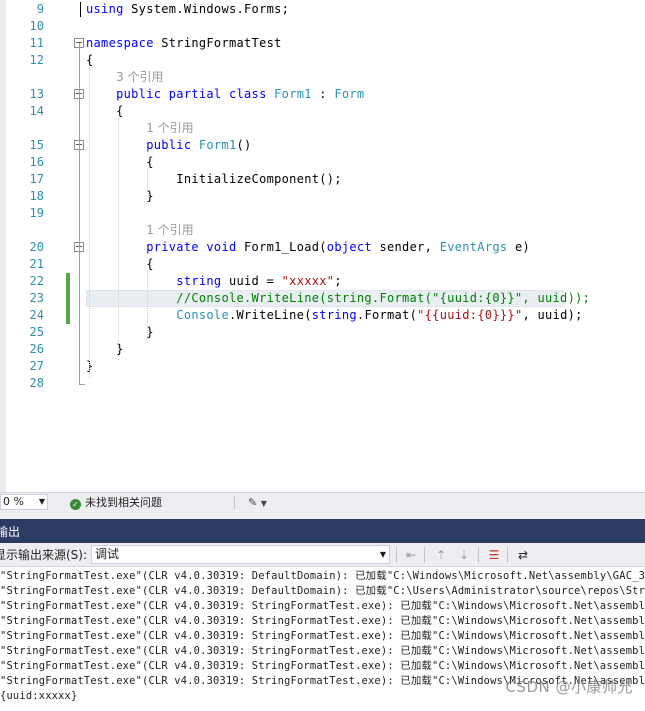 This screenshot has height=711, width=645. Describe the element at coordinates (322, 9) in the screenshot. I see `code-line: 9 using System.Windows.Forms;` at that location.